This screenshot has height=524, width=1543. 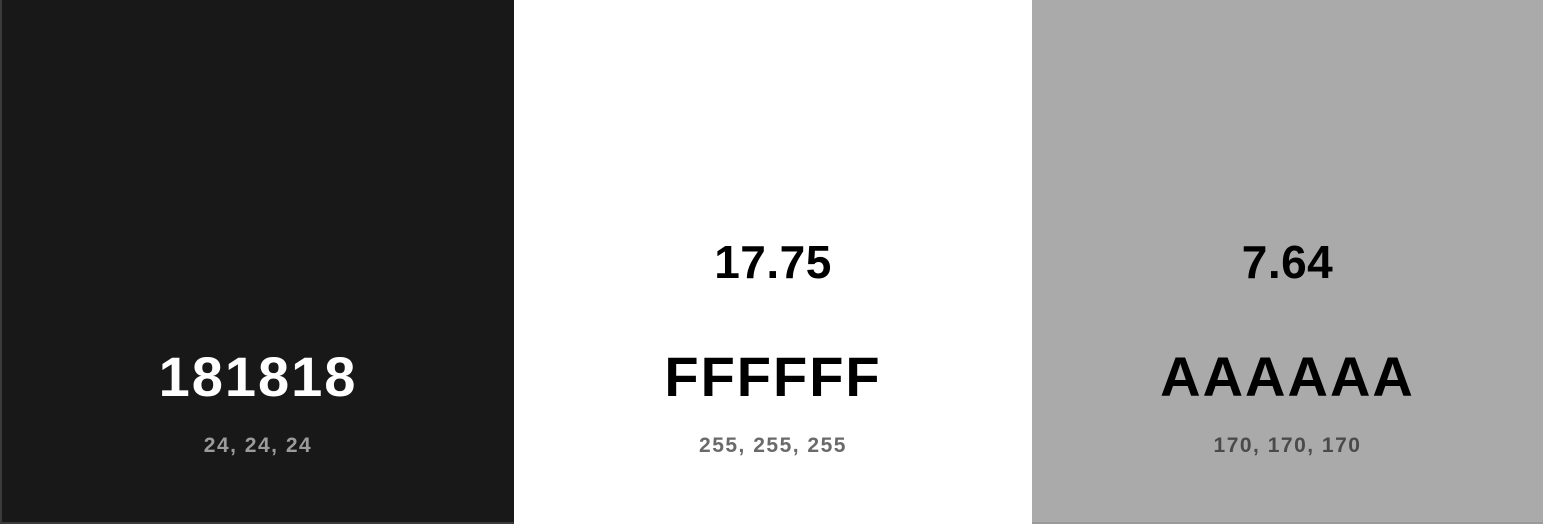 I want to click on rgb-values: 24, 24, 24, so click(x=258, y=445).